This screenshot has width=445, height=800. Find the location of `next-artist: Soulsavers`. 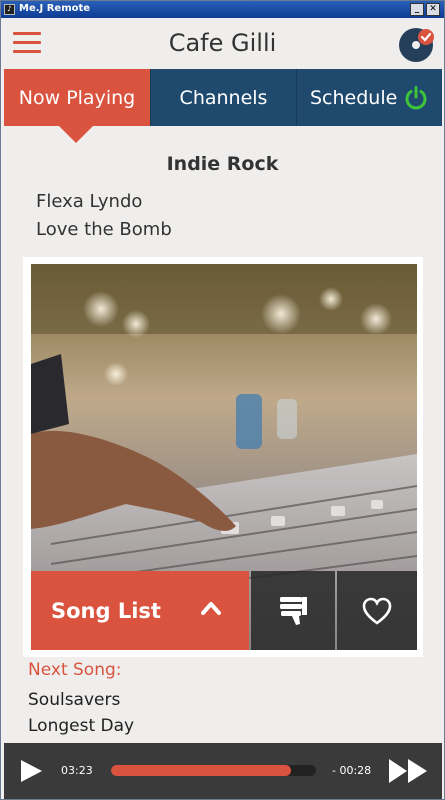

next-artist: Soulsavers is located at coordinates (74, 700).